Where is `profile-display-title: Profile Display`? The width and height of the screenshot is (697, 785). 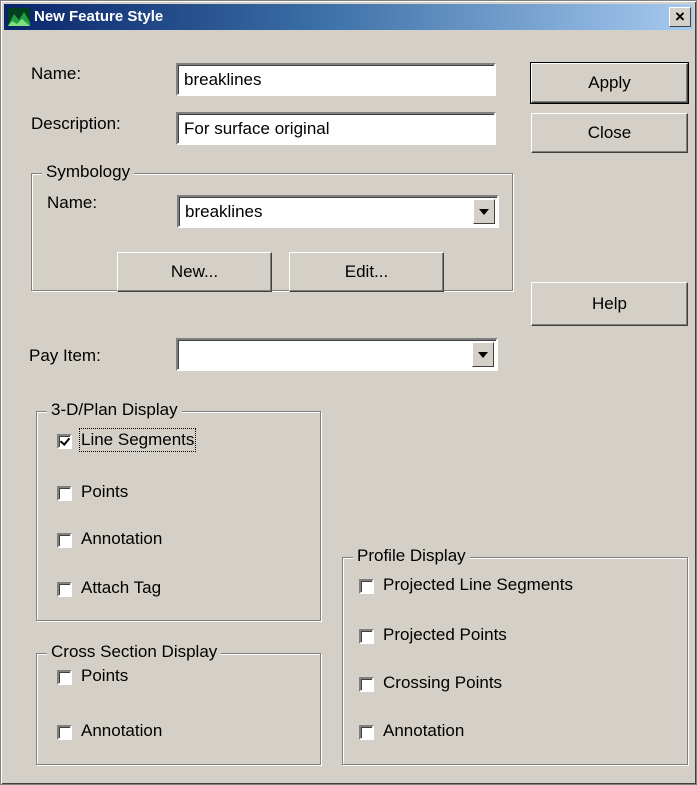 profile-display-title: Profile Display is located at coordinates (411, 556).